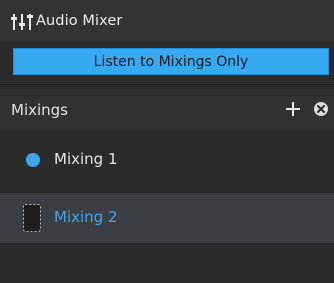 The width and height of the screenshot is (334, 283). I want to click on panel-title: Audio Mixer, so click(79, 21).